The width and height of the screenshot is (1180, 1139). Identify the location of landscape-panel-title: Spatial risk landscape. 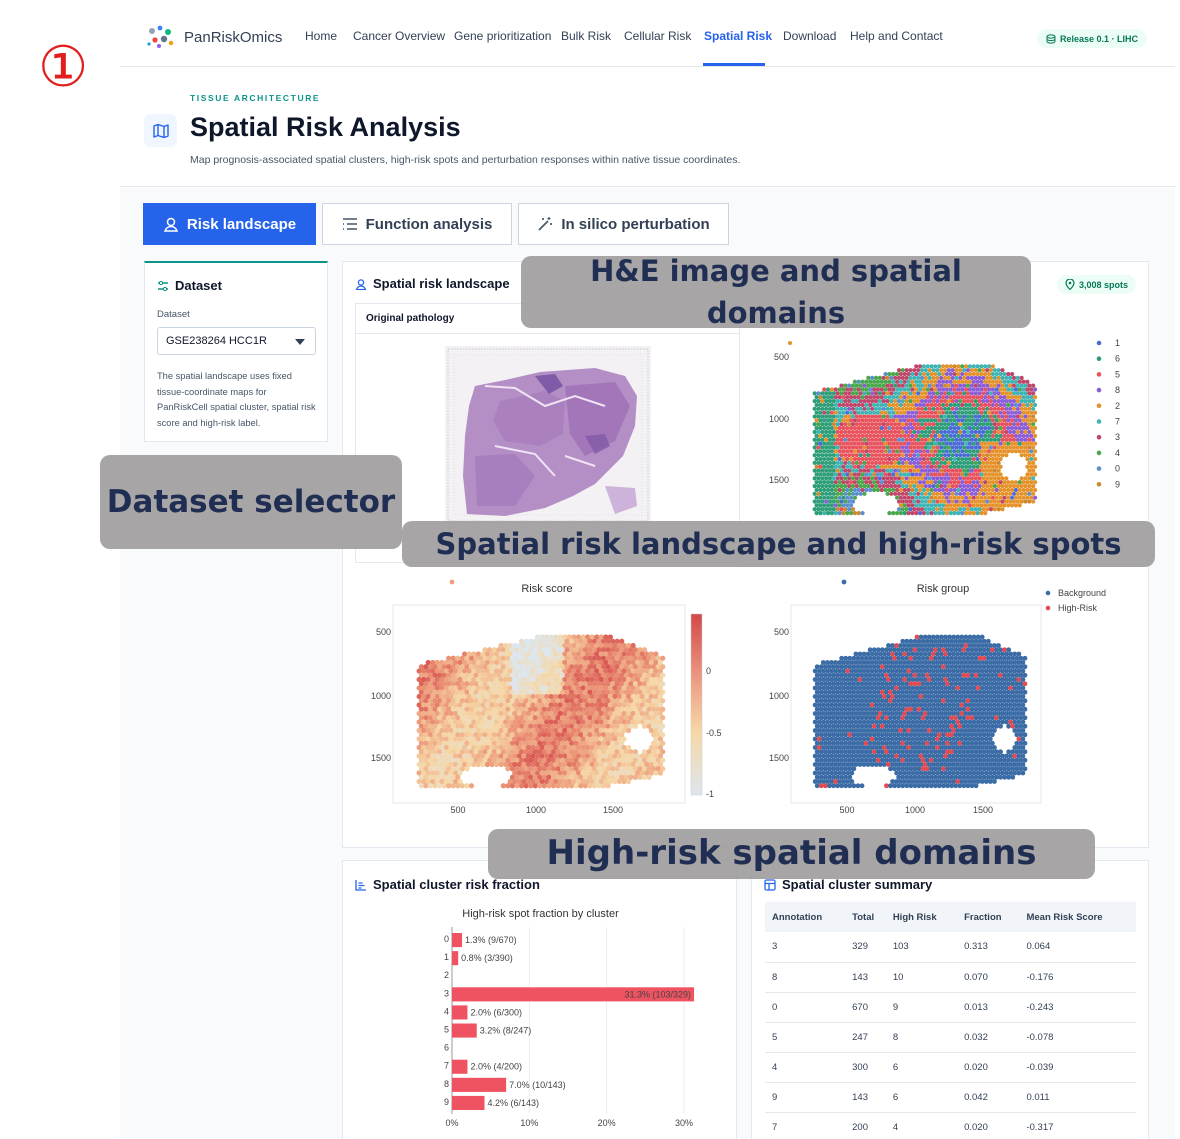
(432, 283).